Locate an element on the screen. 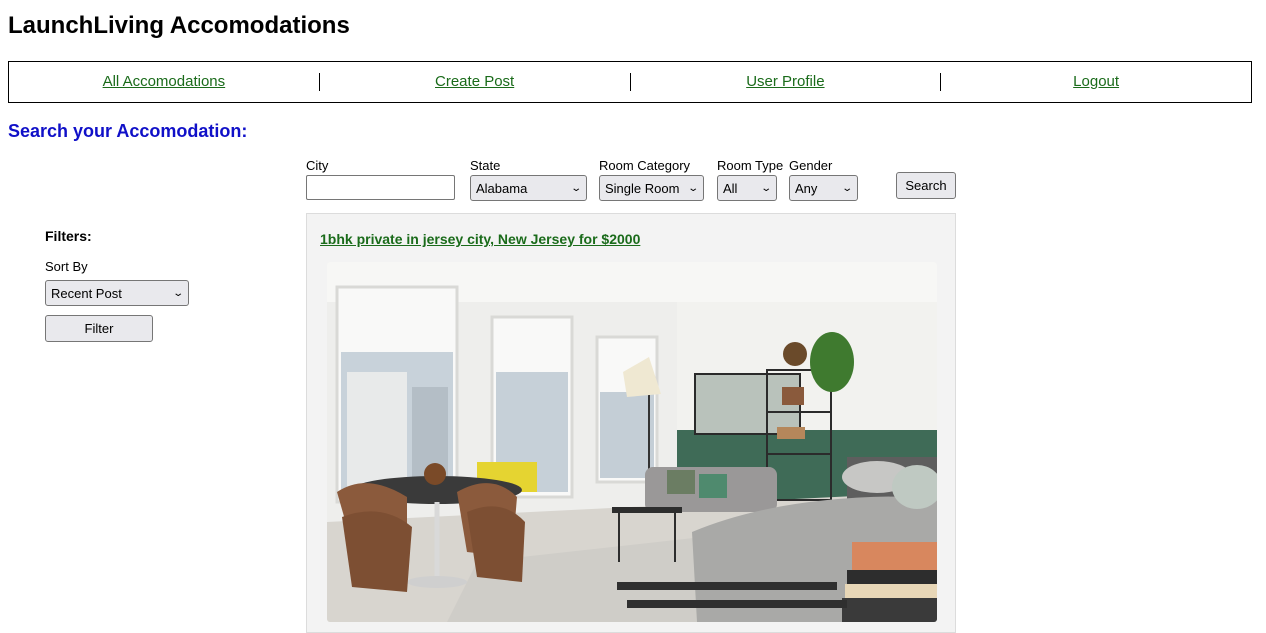  nav-user-profile-link: User Profile is located at coordinates (785, 81).